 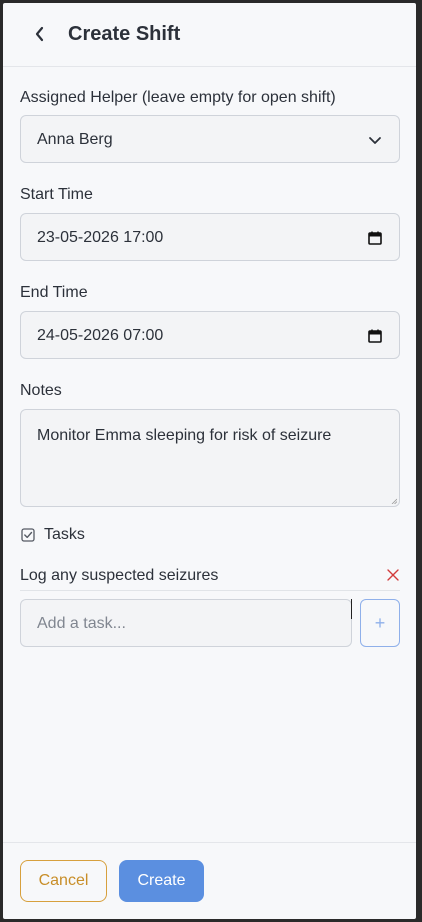 I want to click on create-button: Create, so click(x=161, y=881).